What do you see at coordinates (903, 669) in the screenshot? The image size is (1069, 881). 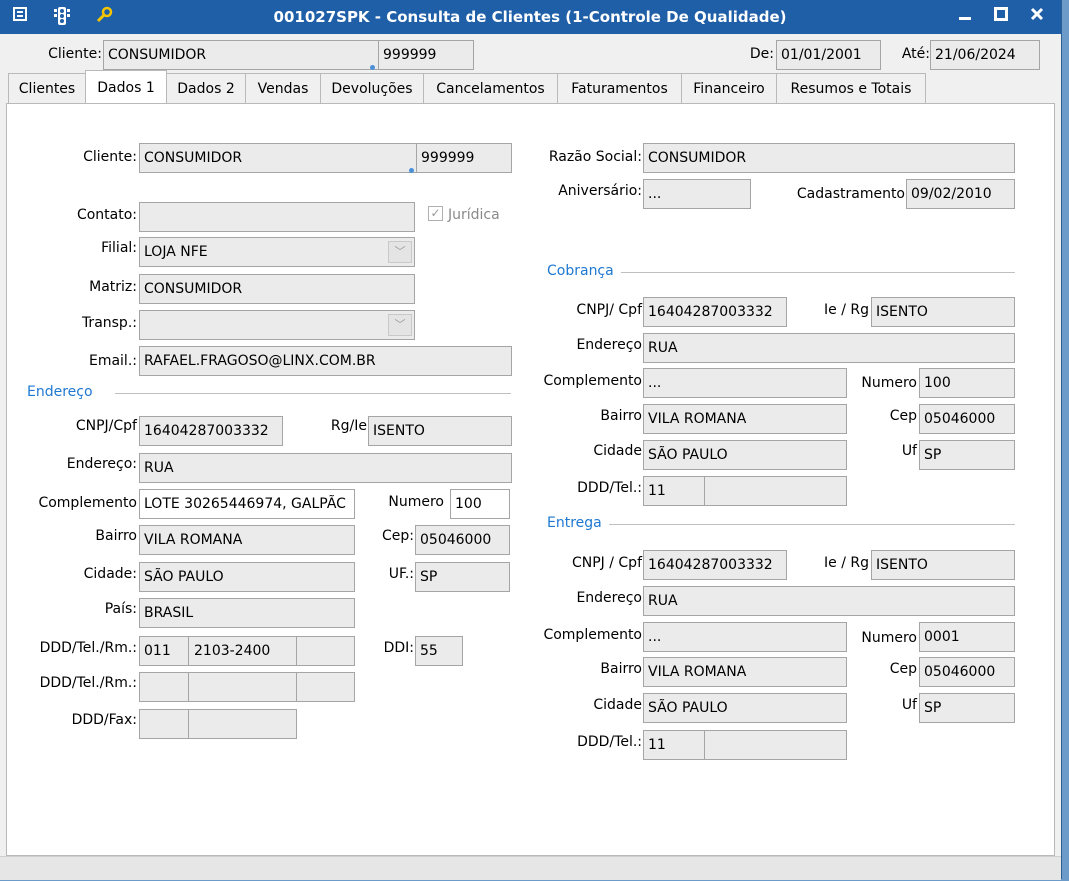 I see `entrega-cep-label: Cep` at bounding box center [903, 669].